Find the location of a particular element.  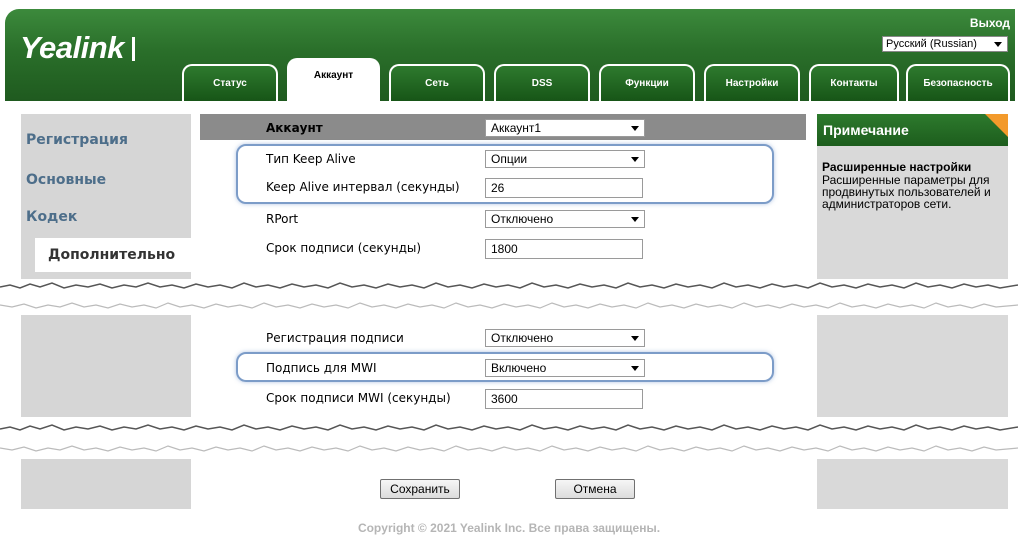

account-select: Аккаунт1 is located at coordinates (565, 128).